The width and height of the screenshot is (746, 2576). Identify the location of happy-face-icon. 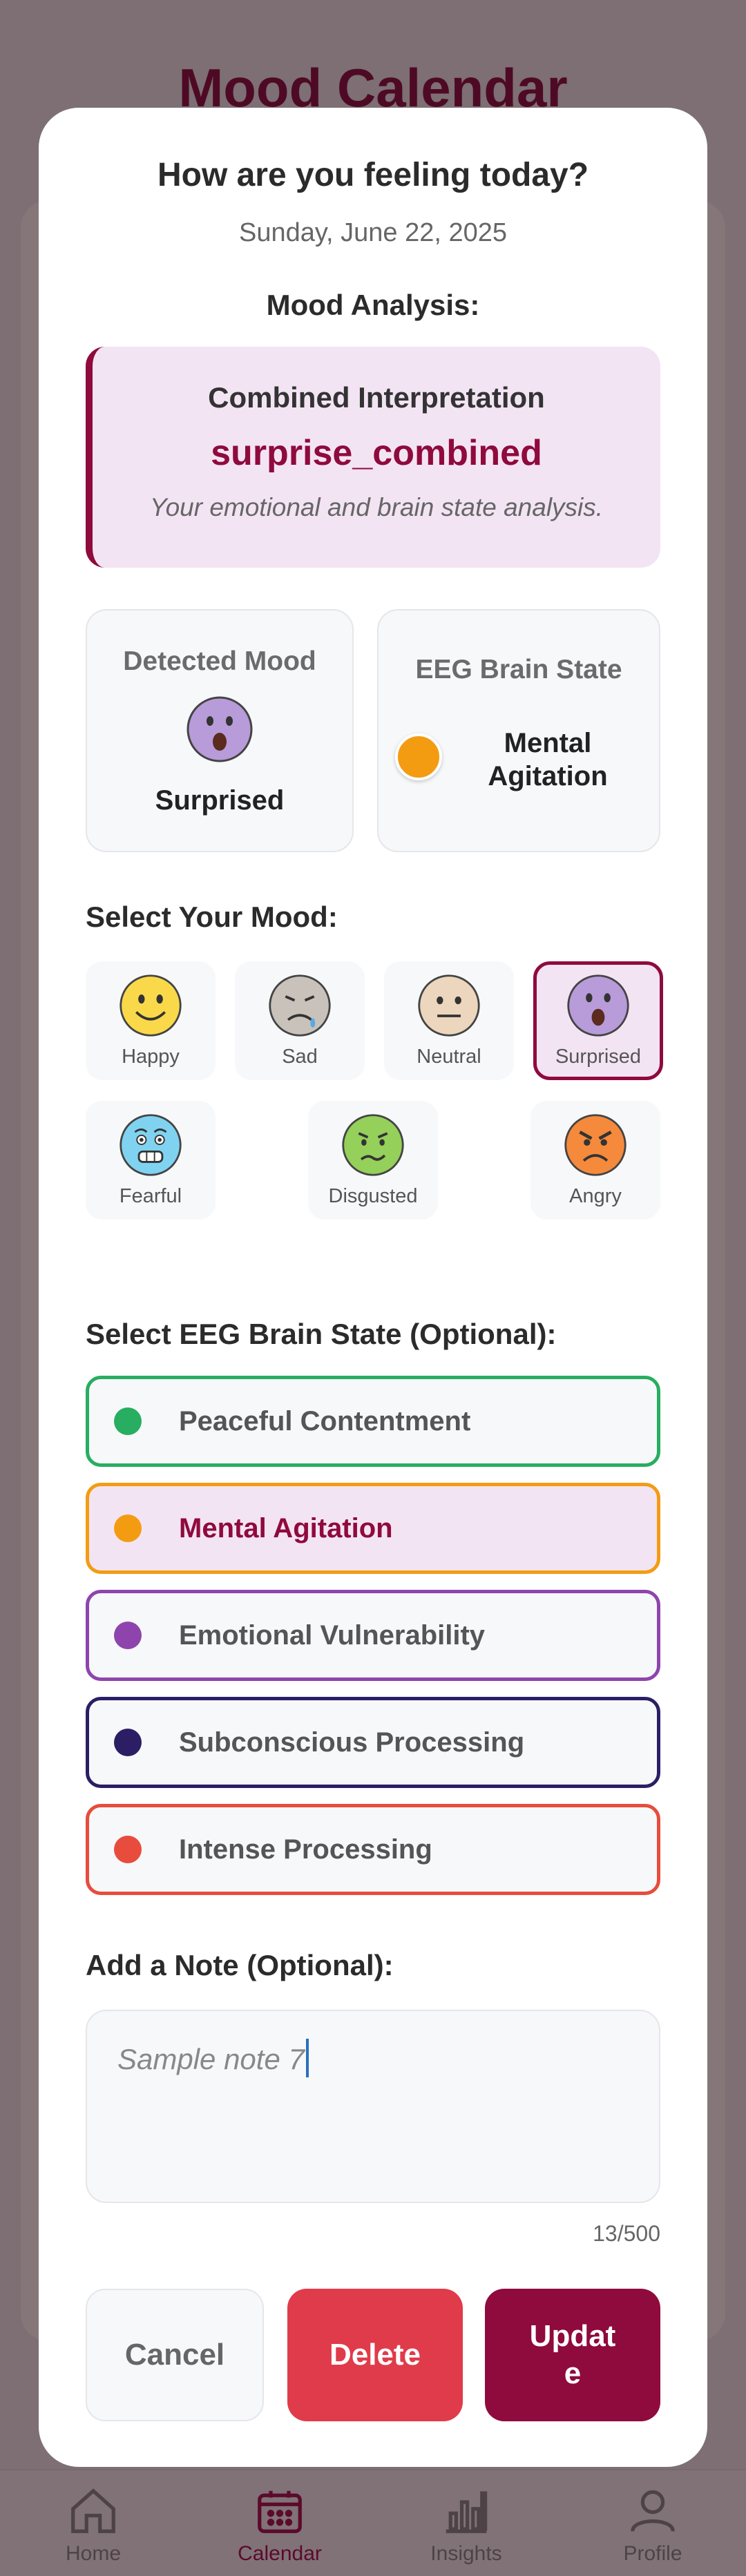
(150, 1005).